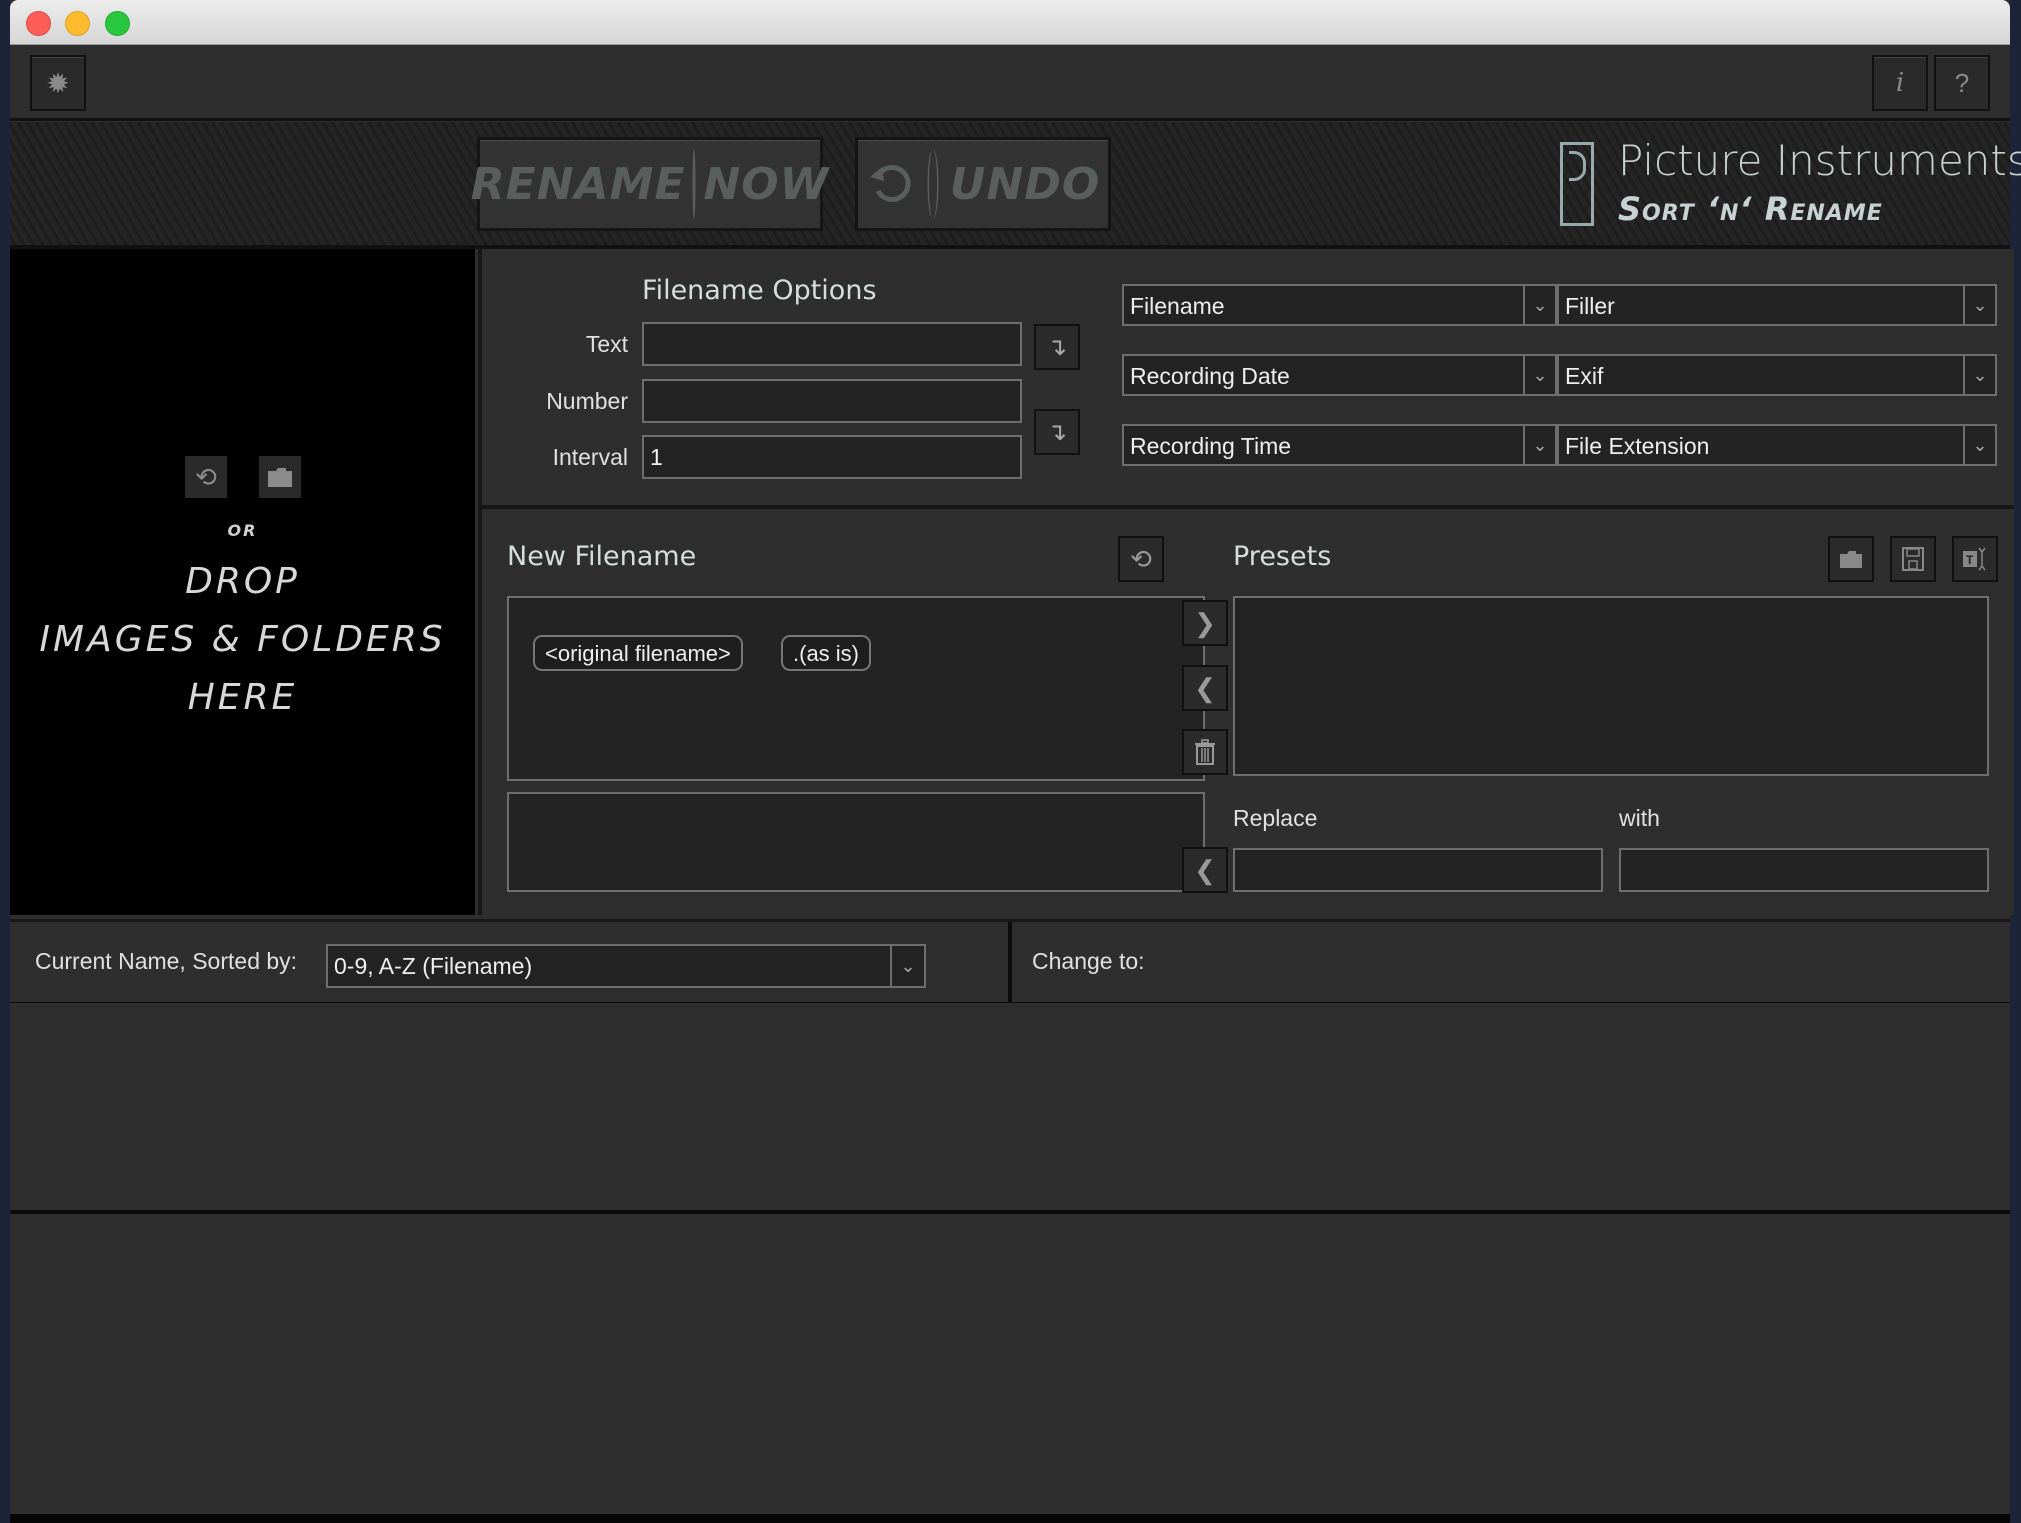 The width and height of the screenshot is (2021, 1523). What do you see at coordinates (759, 290) in the screenshot?
I see `filename-options-title: Filename Options` at bounding box center [759, 290].